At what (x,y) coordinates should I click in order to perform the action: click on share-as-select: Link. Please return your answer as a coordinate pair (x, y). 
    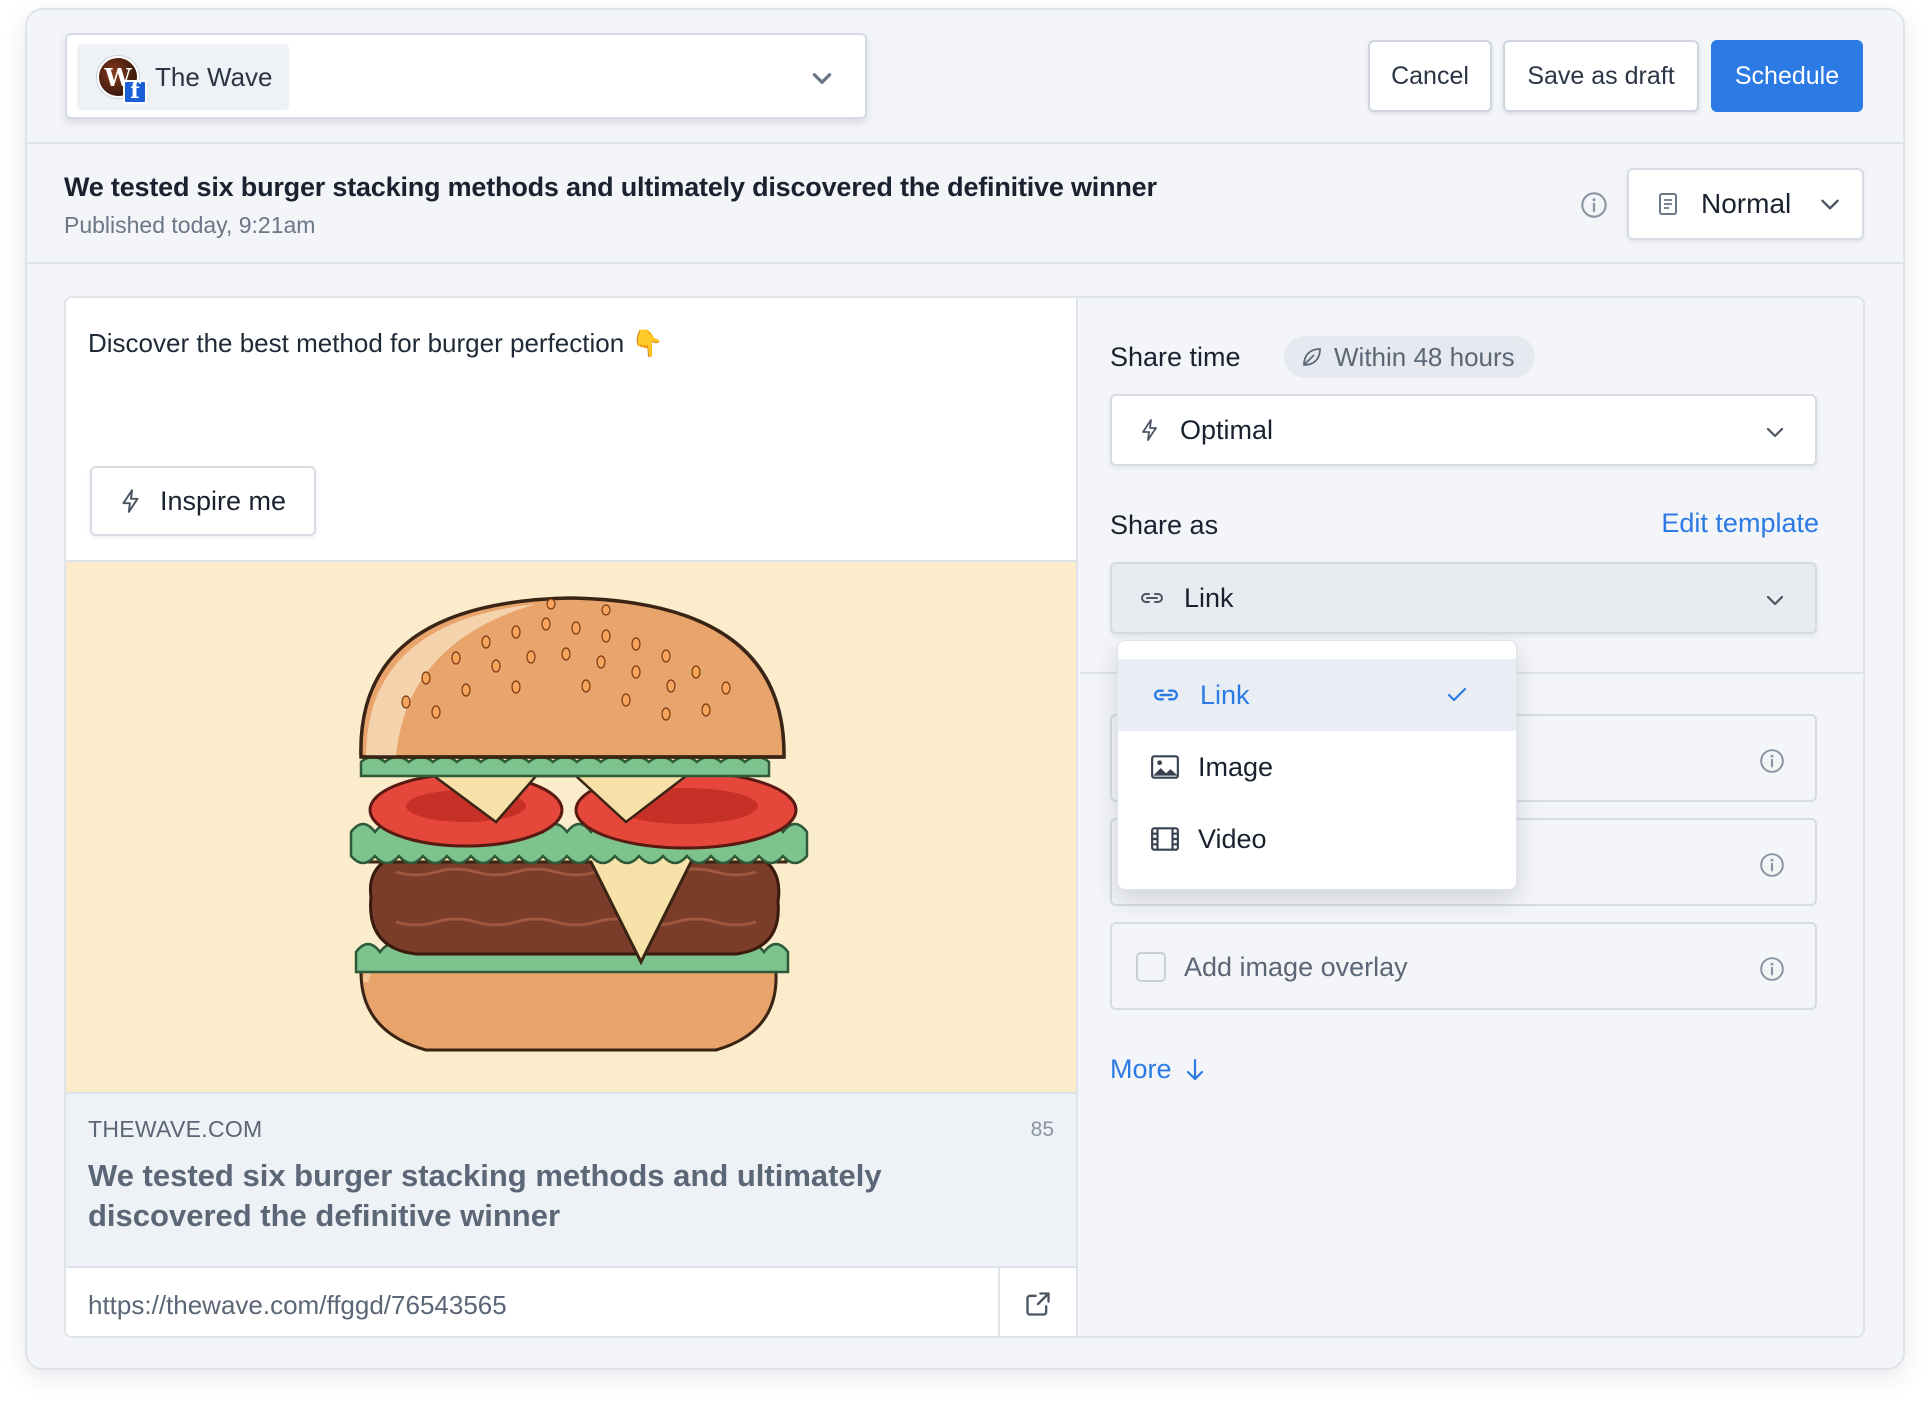
    Looking at the image, I should click on (1463, 598).